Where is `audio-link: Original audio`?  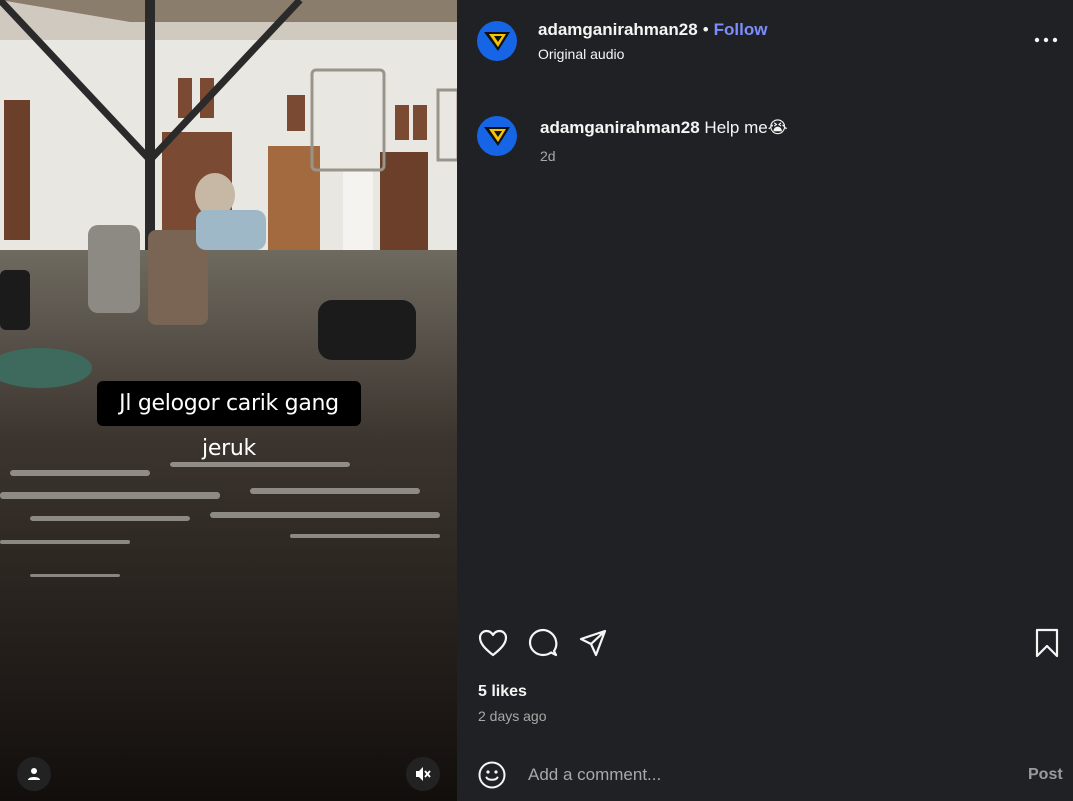 audio-link: Original audio is located at coordinates (581, 54).